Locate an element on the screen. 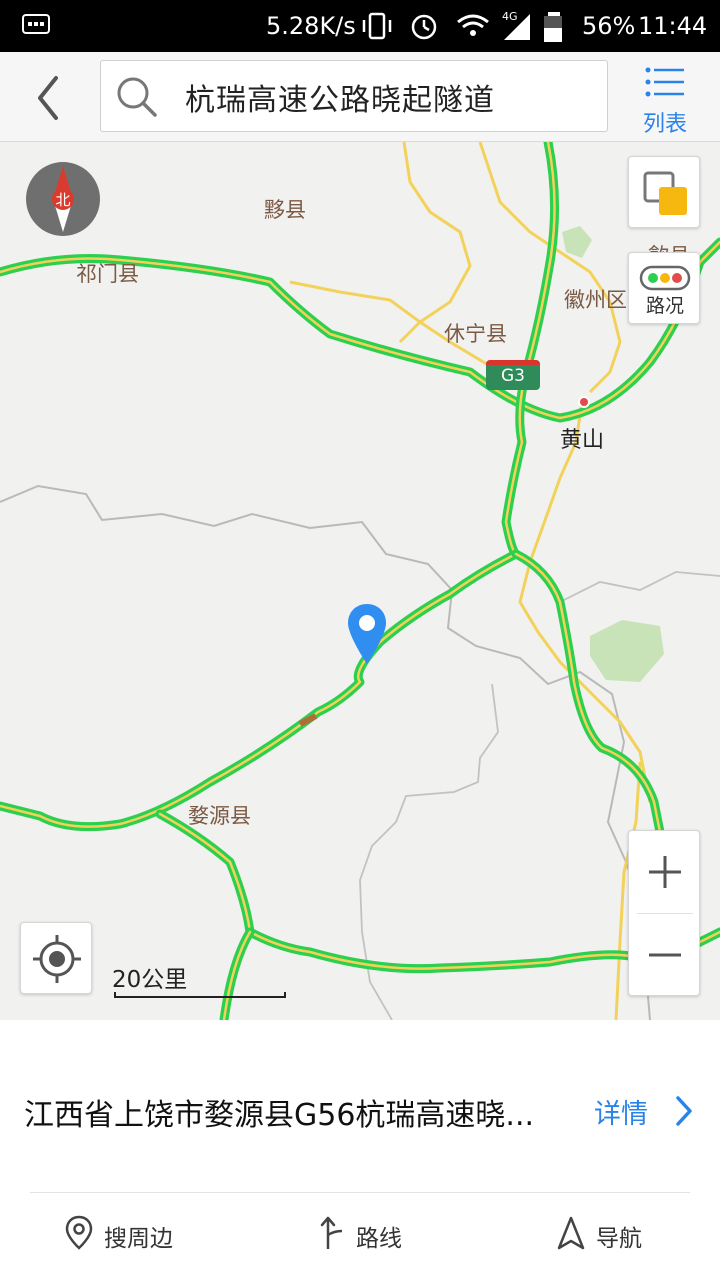 The width and height of the screenshot is (720, 1280). place-xiuning: 休宁县 is located at coordinates (475, 334).